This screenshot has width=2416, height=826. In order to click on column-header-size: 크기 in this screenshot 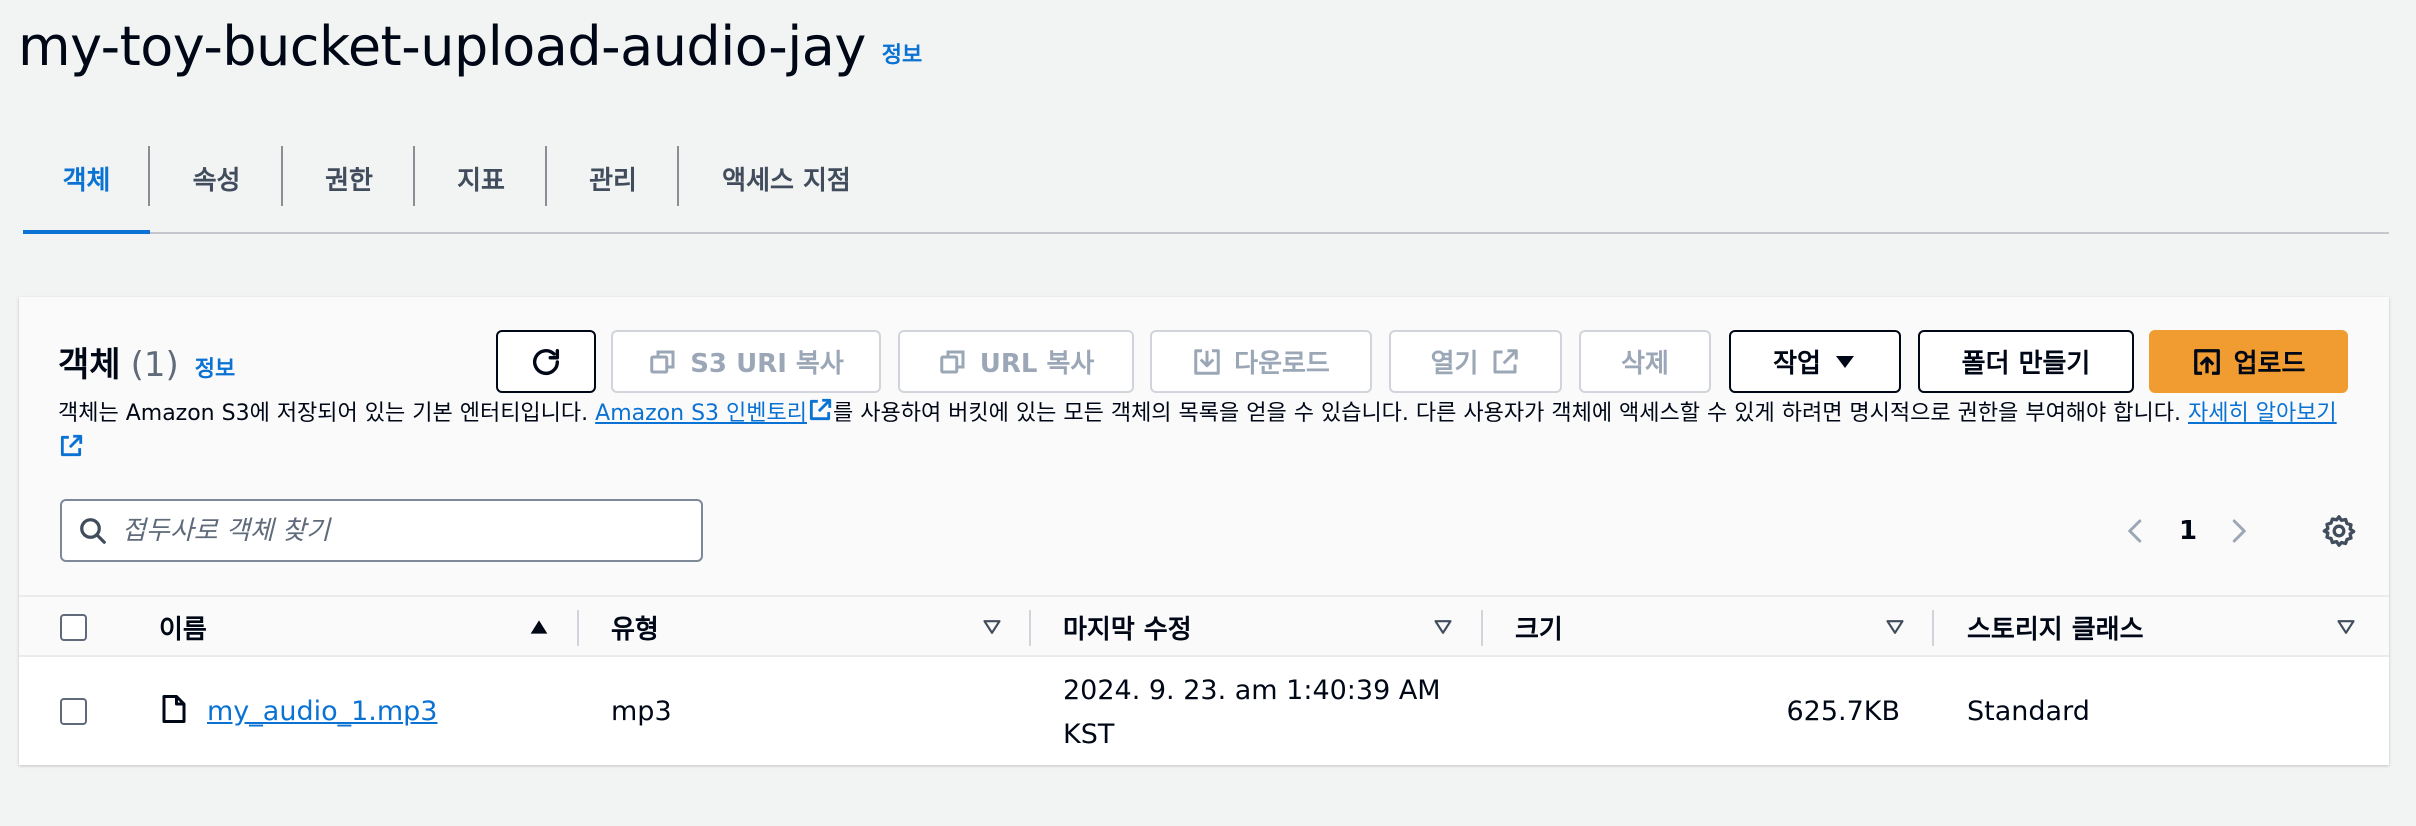, I will do `click(1539, 627)`.